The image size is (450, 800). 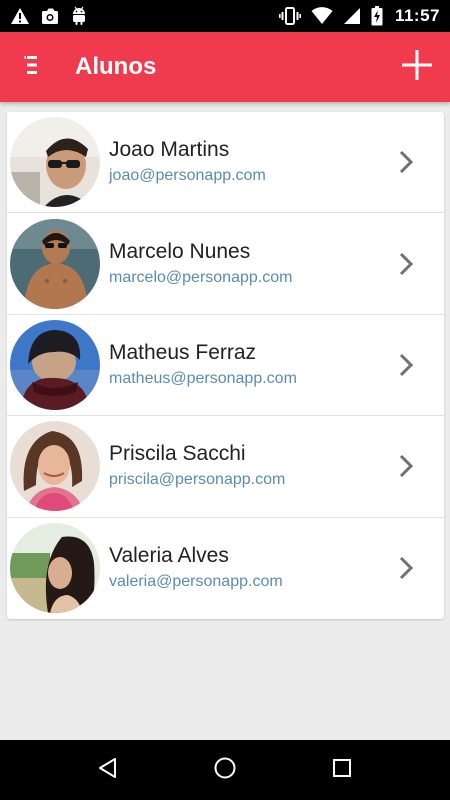 What do you see at coordinates (20, 16) in the screenshot?
I see `warning-icon` at bounding box center [20, 16].